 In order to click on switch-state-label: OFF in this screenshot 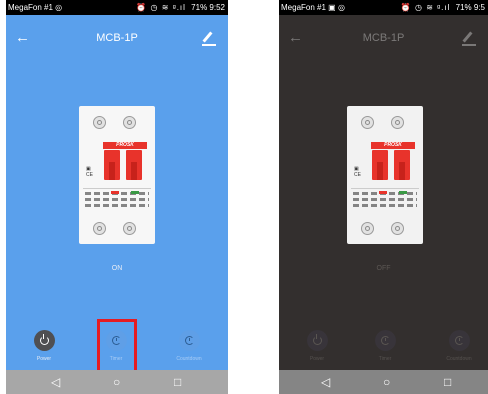, I will do `click(383, 268)`.